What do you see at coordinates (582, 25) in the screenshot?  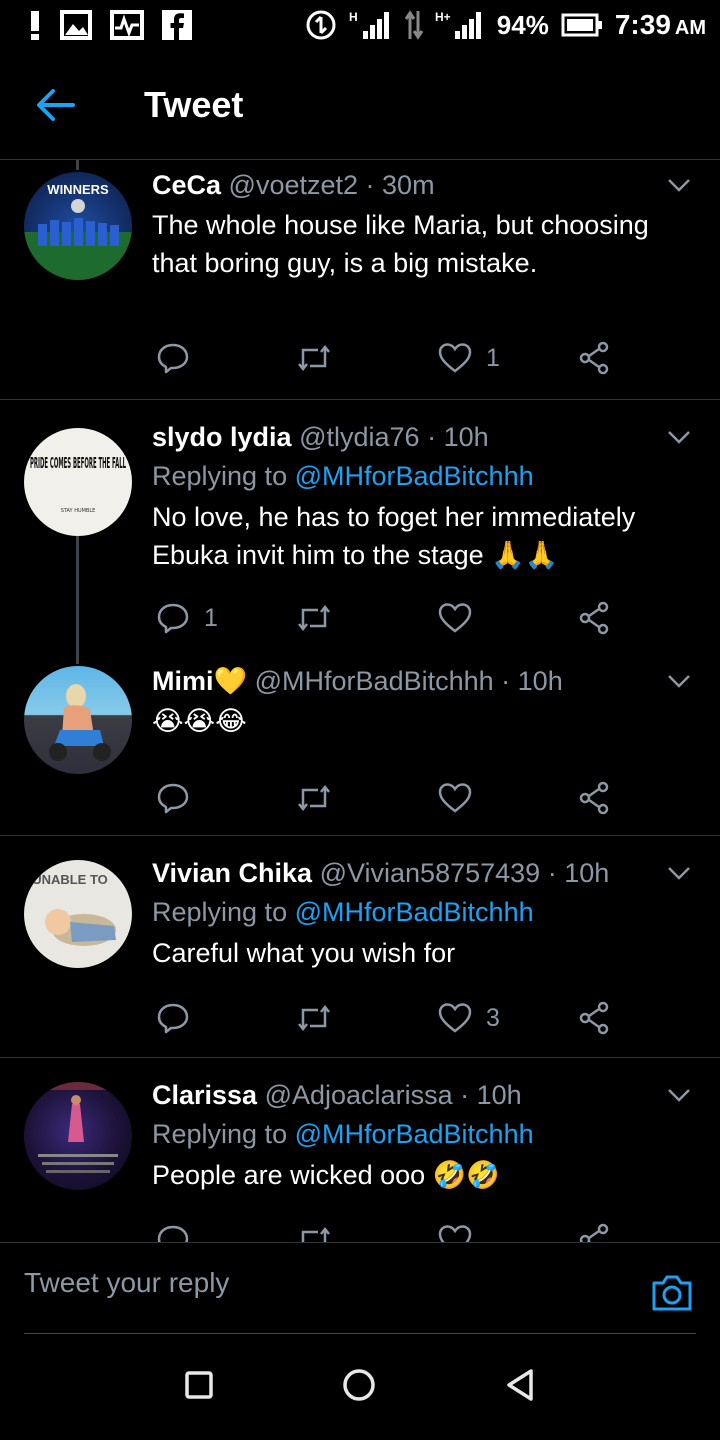 I see `battery-icon` at bounding box center [582, 25].